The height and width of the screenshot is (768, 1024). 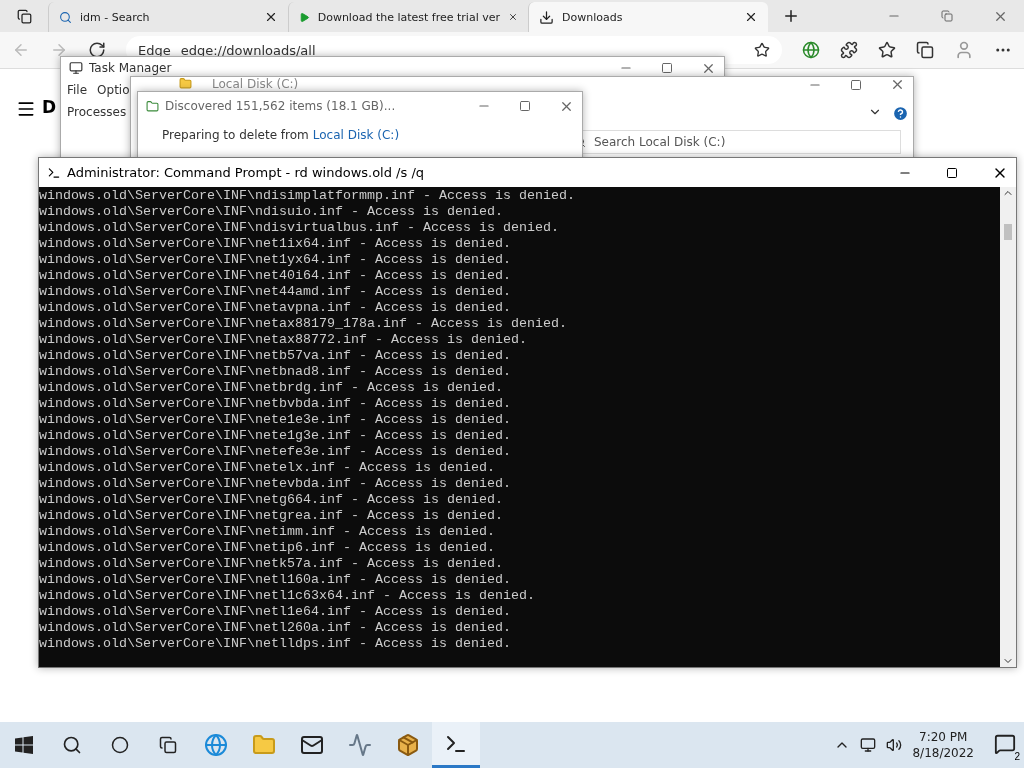 What do you see at coordinates (408, 745) in the screenshot?
I see `box-icon` at bounding box center [408, 745].